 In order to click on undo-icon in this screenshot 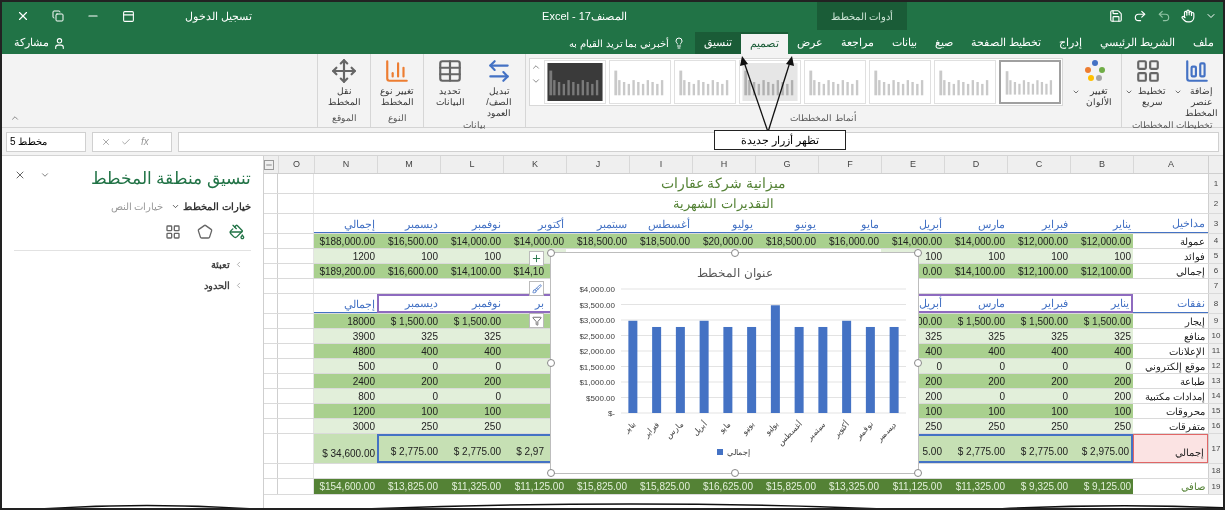, I will do `click(1164, 16)`.